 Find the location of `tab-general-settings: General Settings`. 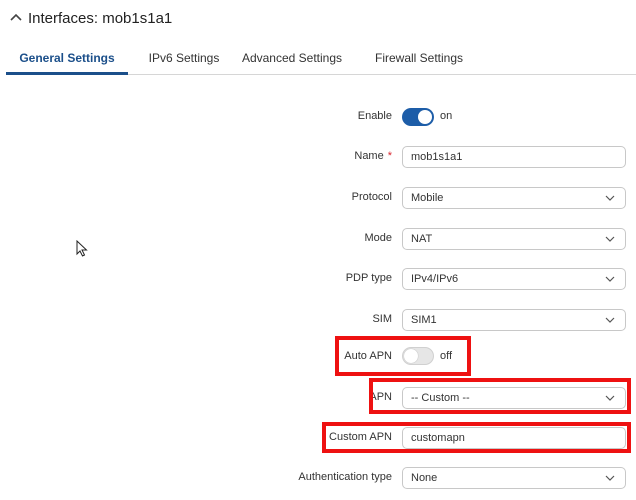

tab-general-settings: General Settings is located at coordinates (67, 58).